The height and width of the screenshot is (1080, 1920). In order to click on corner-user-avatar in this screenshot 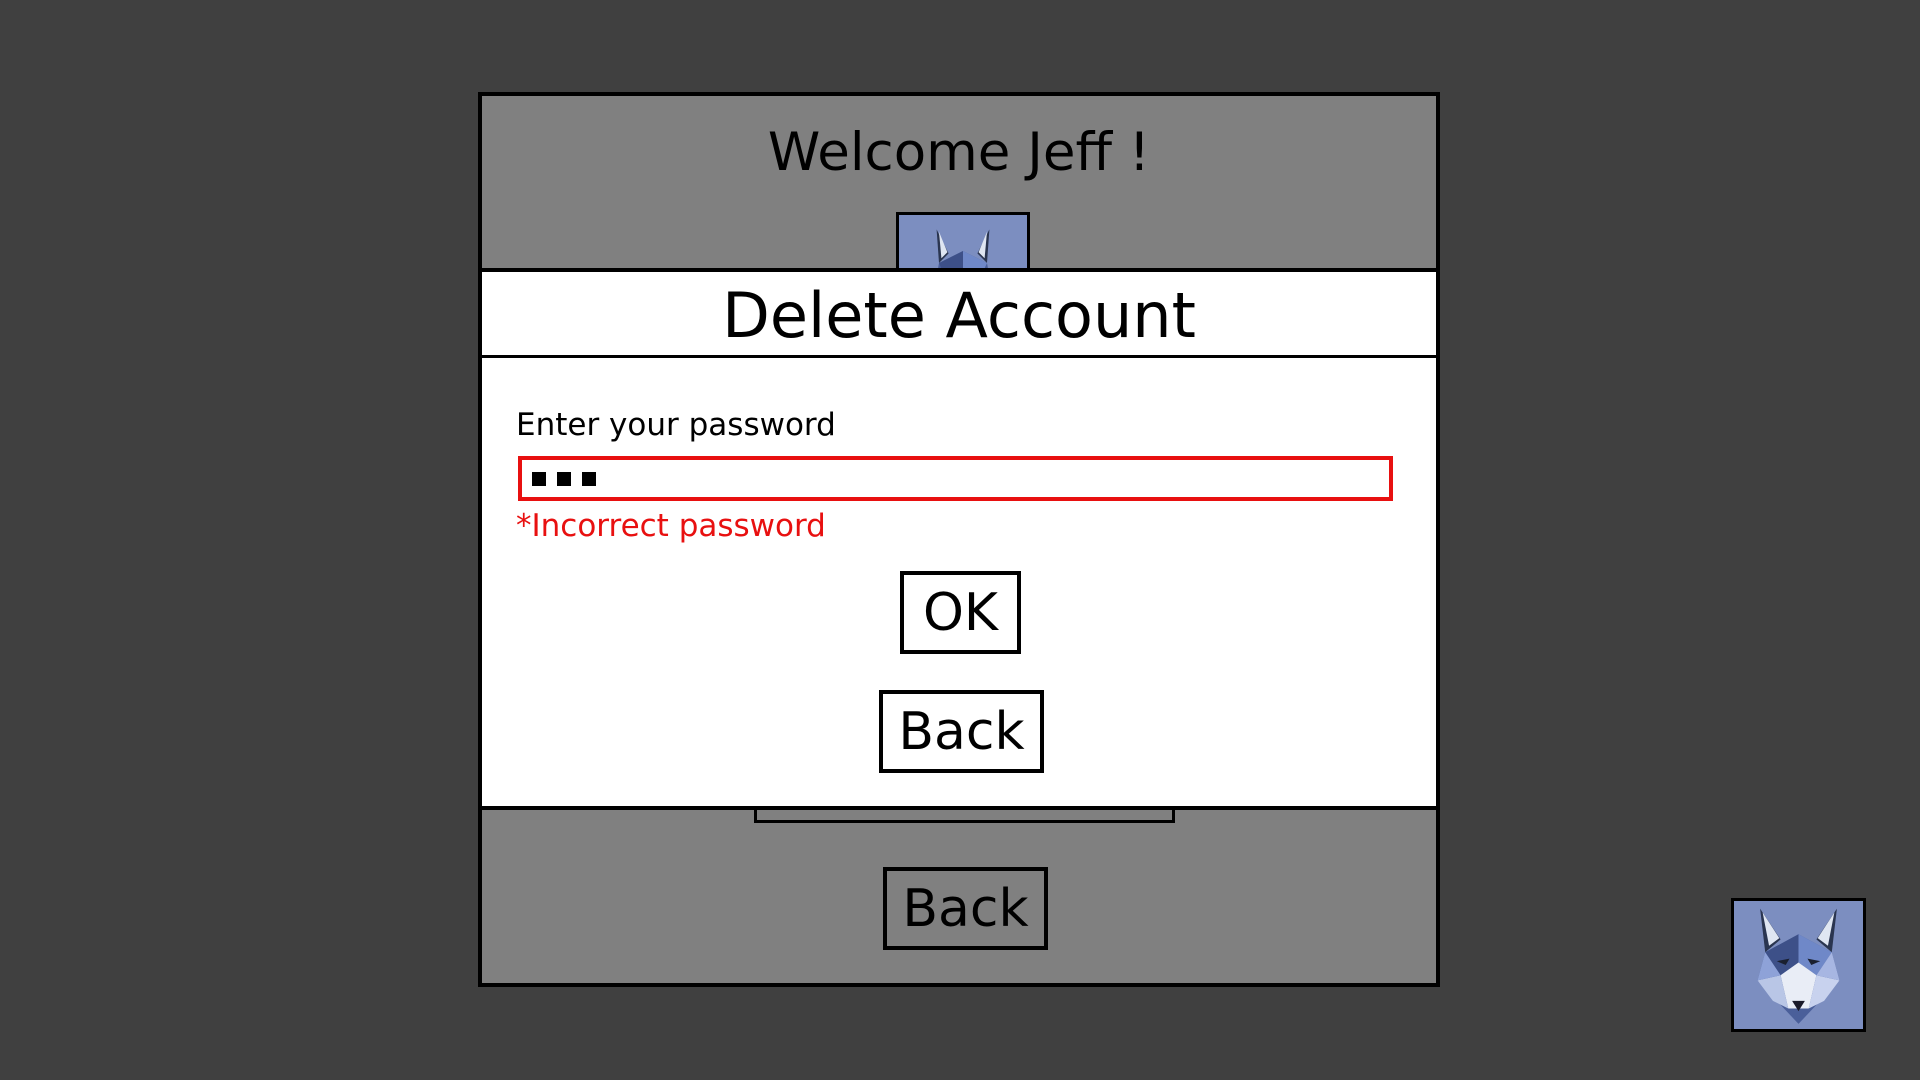, I will do `click(1798, 965)`.